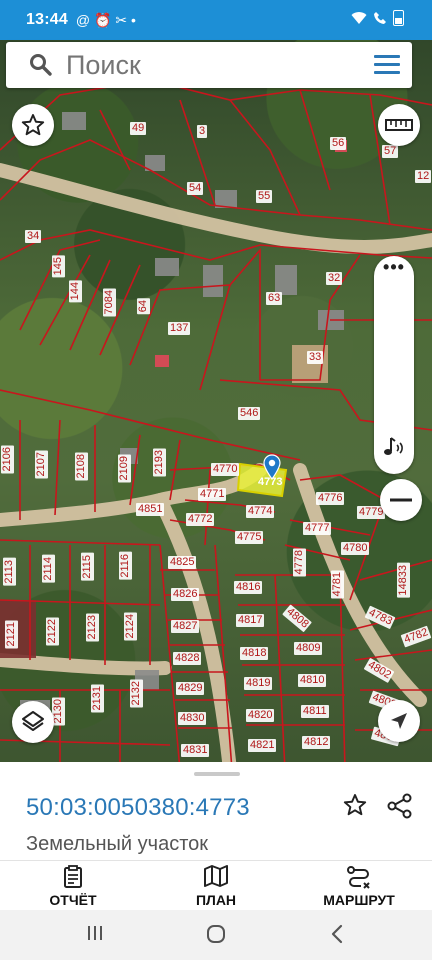  What do you see at coordinates (258, 683) in the screenshot?
I see `lot-label: 4819` at bounding box center [258, 683].